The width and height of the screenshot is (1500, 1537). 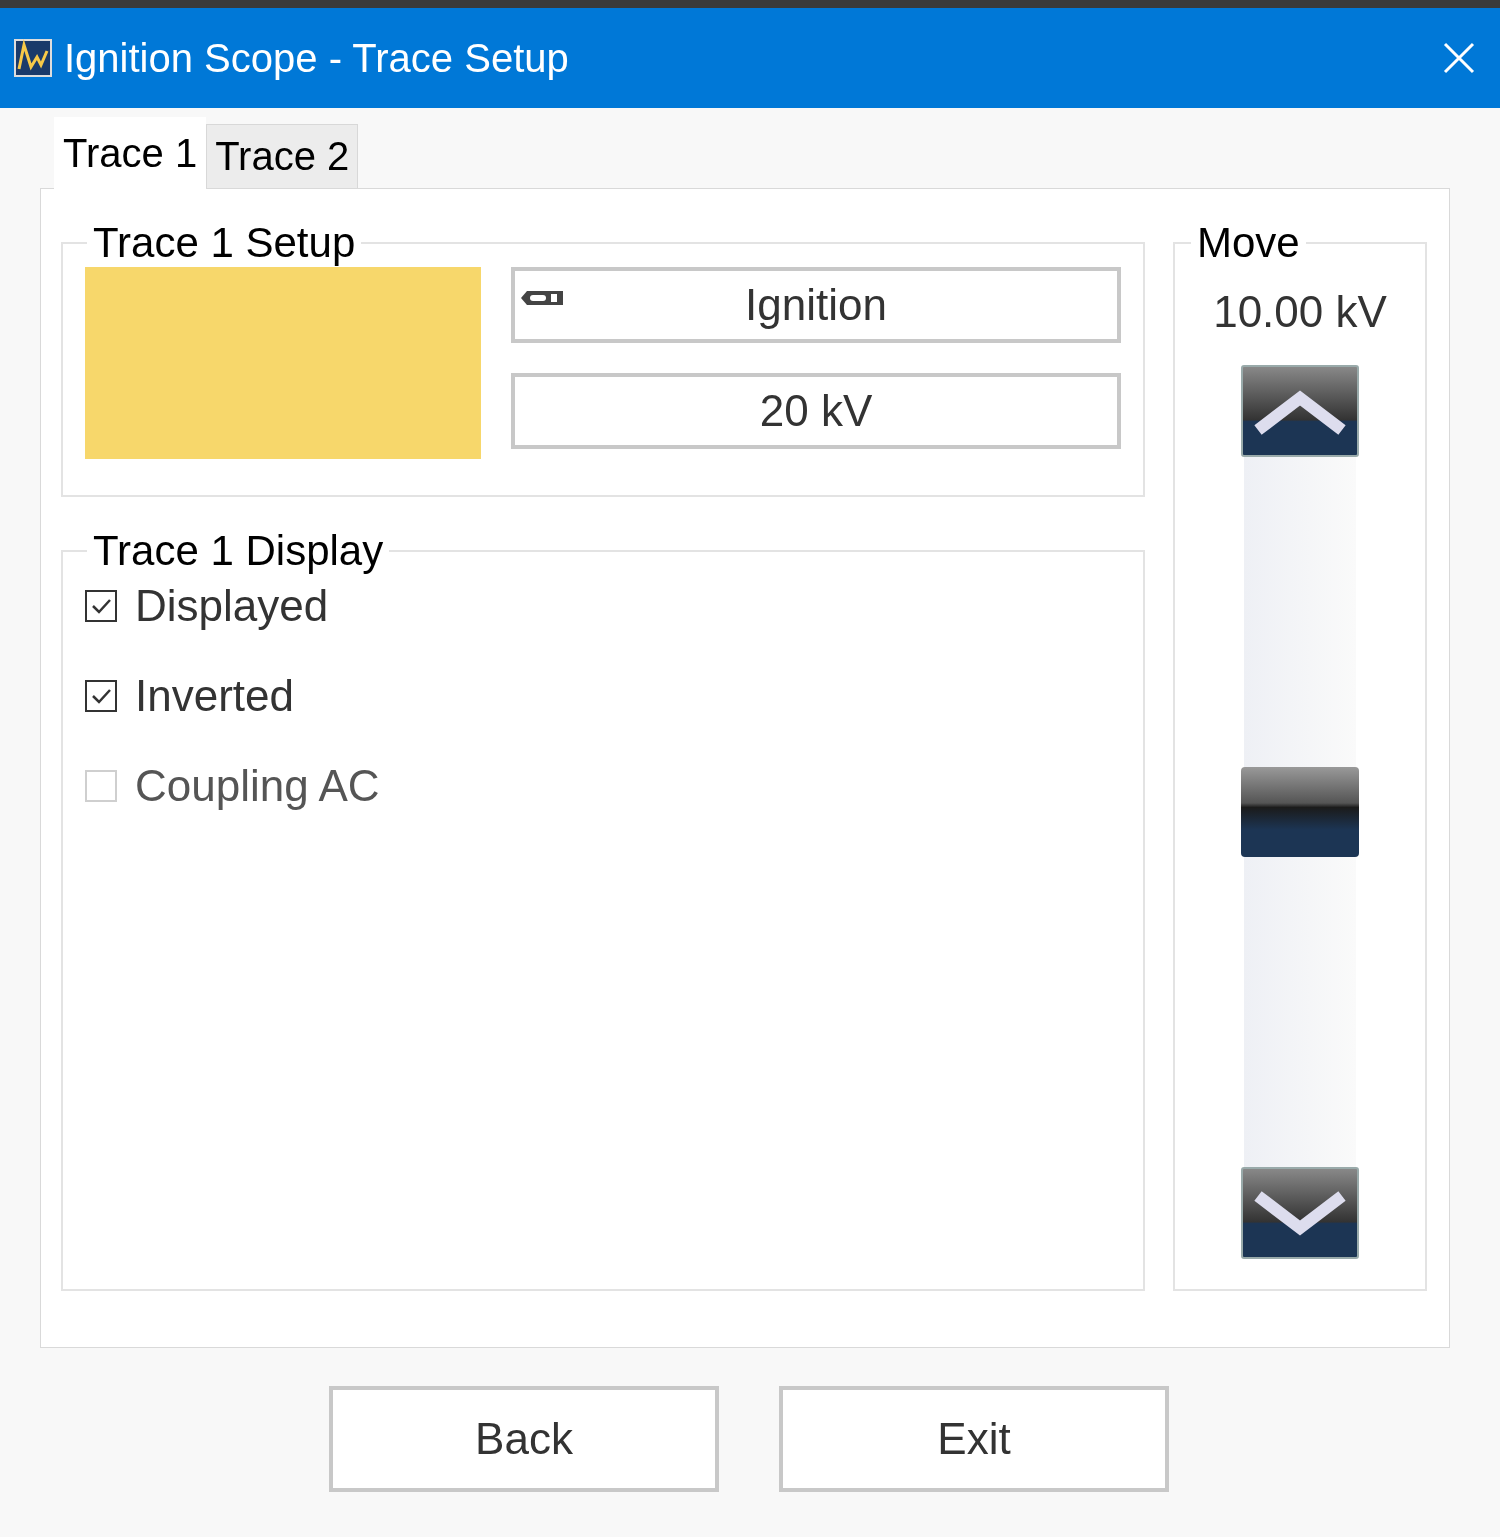 I want to click on checkbox-label: Displayed, so click(x=232, y=606).